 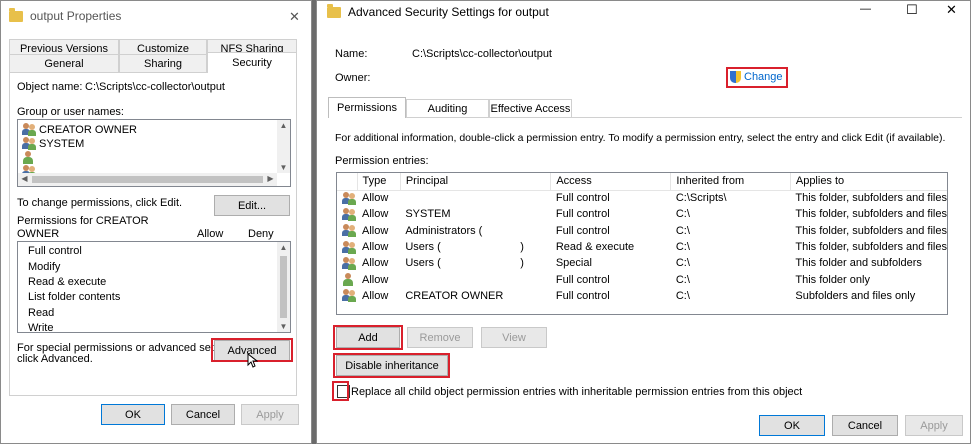 What do you see at coordinates (41, 313) in the screenshot?
I see `permission-row: Read` at bounding box center [41, 313].